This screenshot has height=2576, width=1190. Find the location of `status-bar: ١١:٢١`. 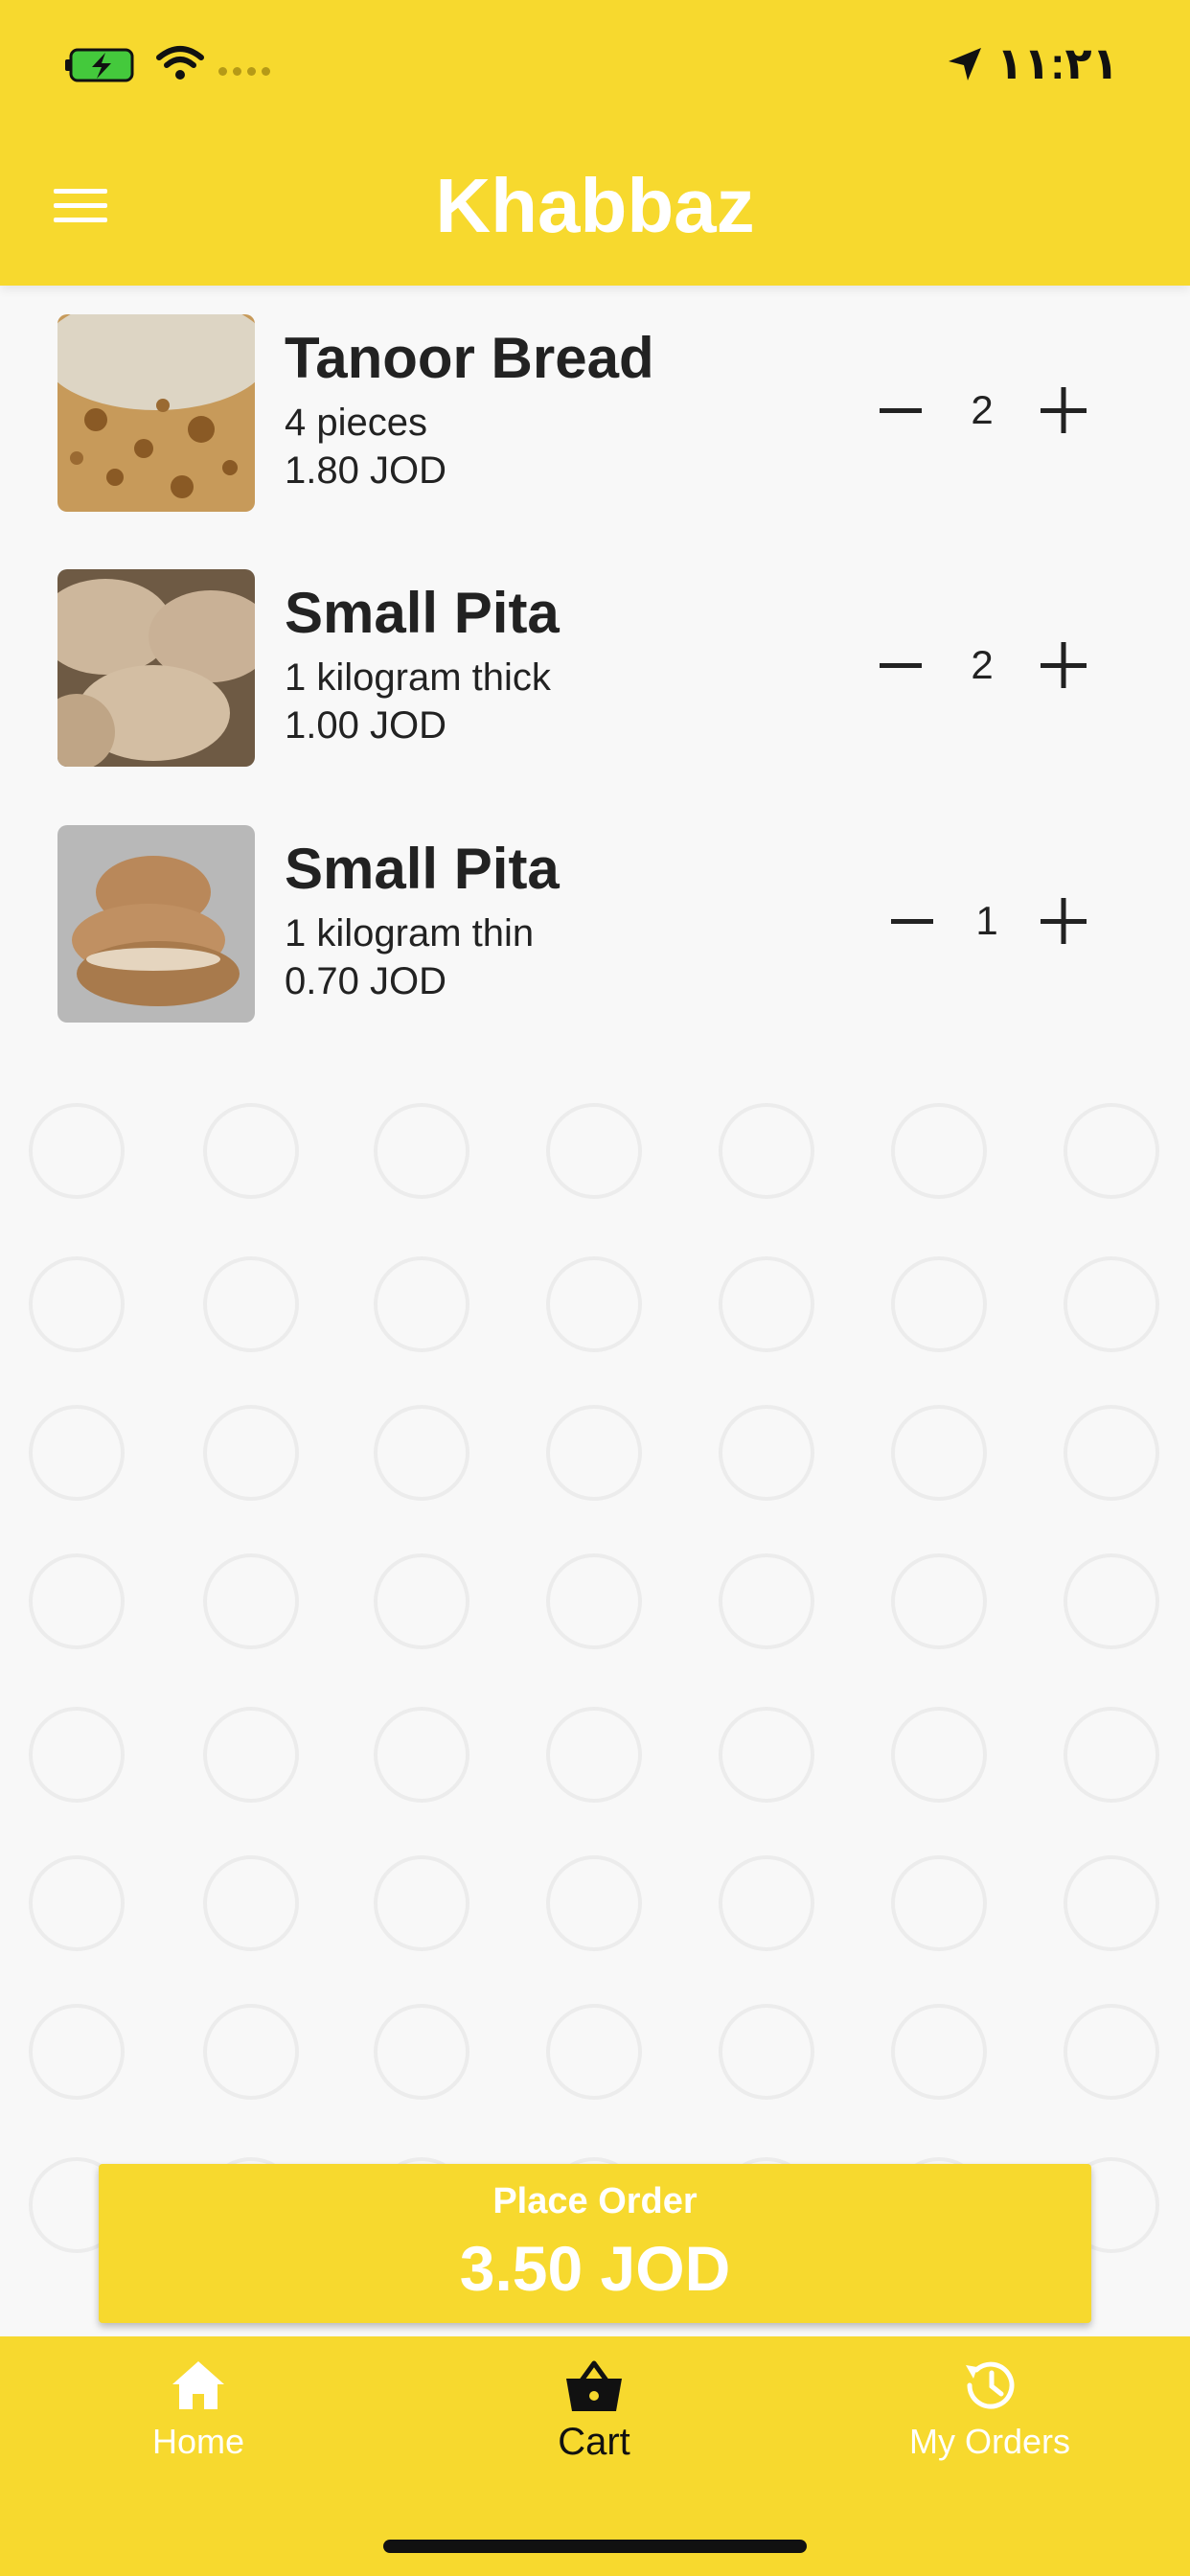

status-bar: ١١:٢١ is located at coordinates (595, 67).